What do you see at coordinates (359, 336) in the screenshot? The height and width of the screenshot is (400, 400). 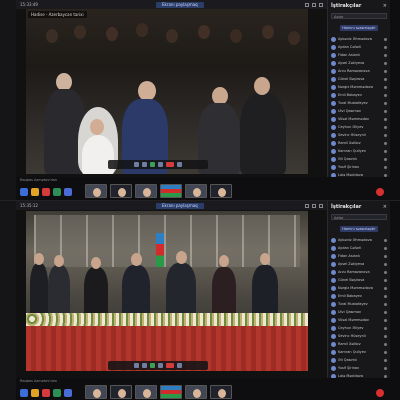 I see `participant-row: Sevinc Hüseynli` at bounding box center [359, 336].